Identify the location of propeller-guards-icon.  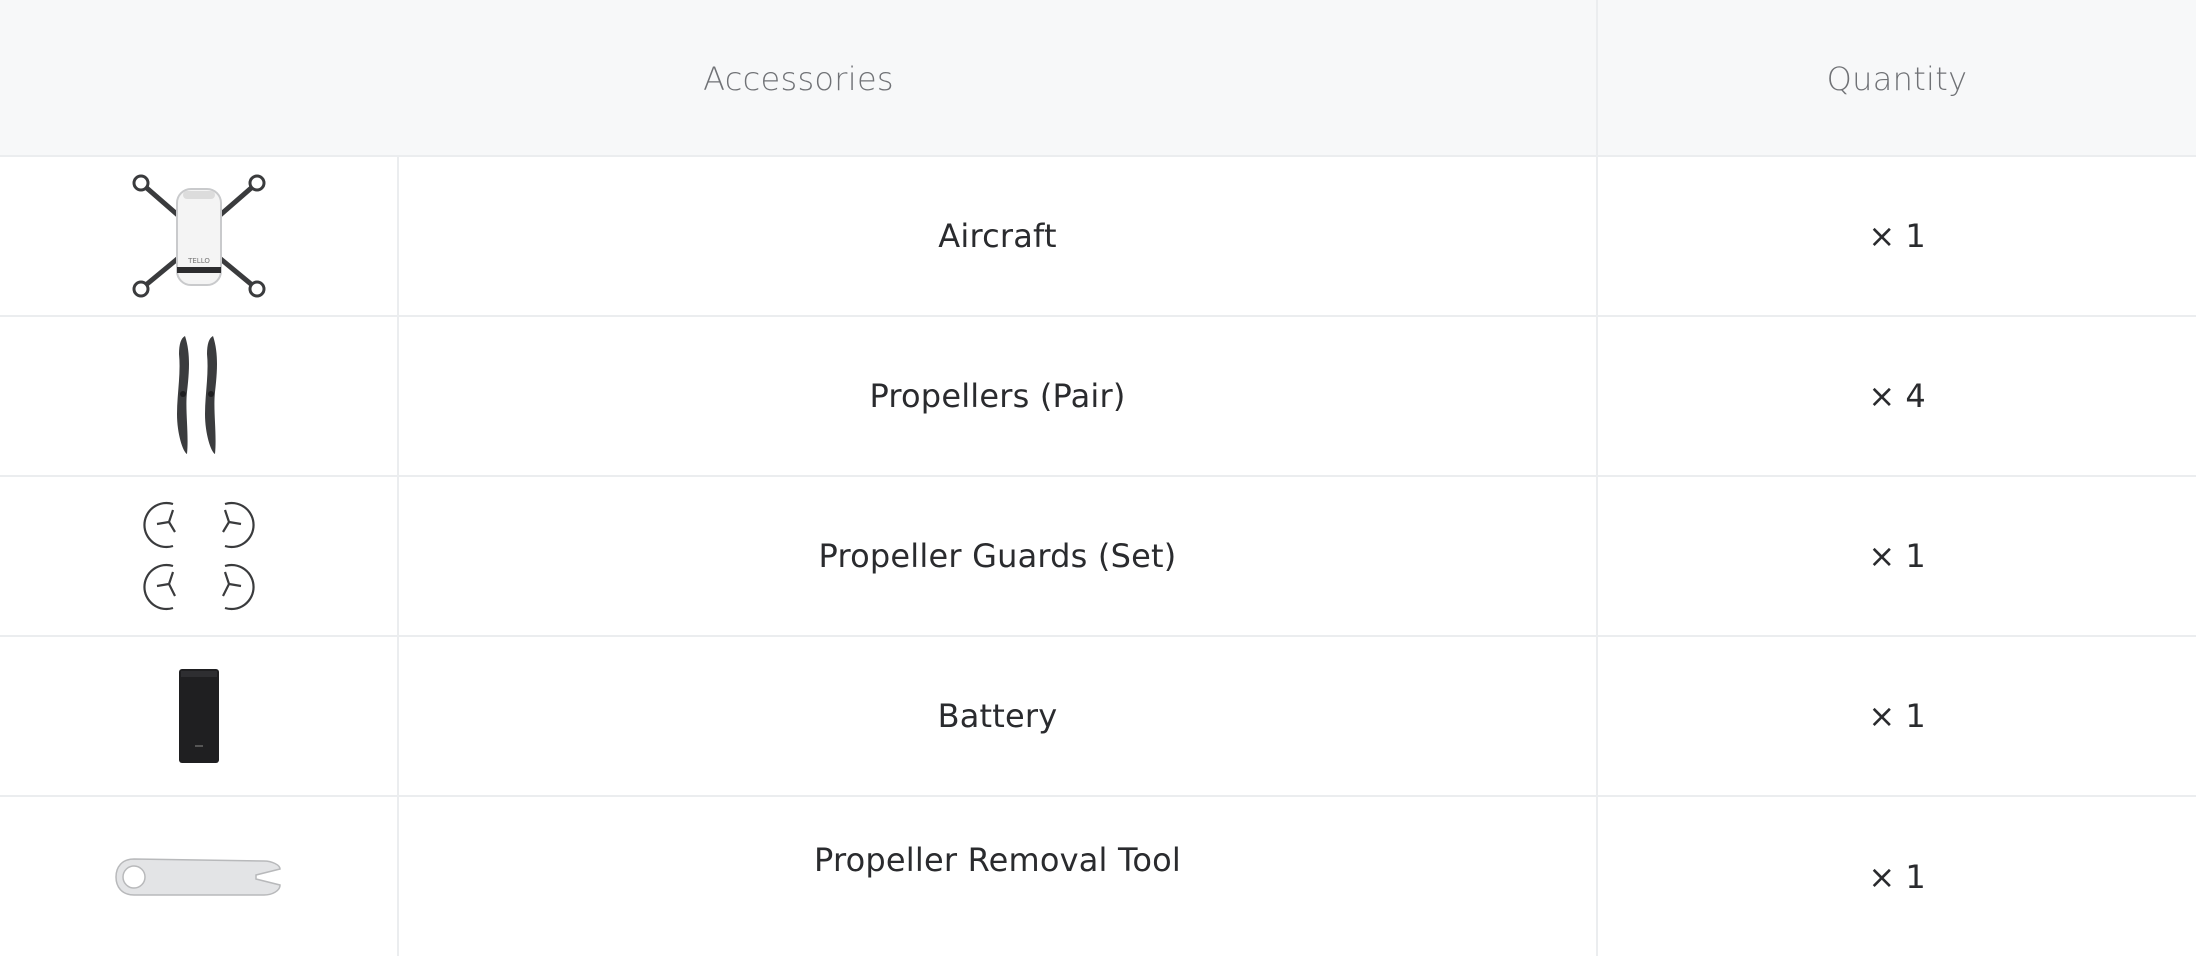
(198, 556).